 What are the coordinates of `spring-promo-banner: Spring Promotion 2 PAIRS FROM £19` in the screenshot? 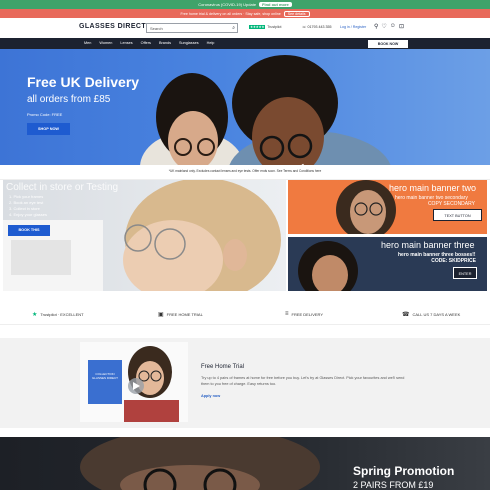 It's located at (245, 463).